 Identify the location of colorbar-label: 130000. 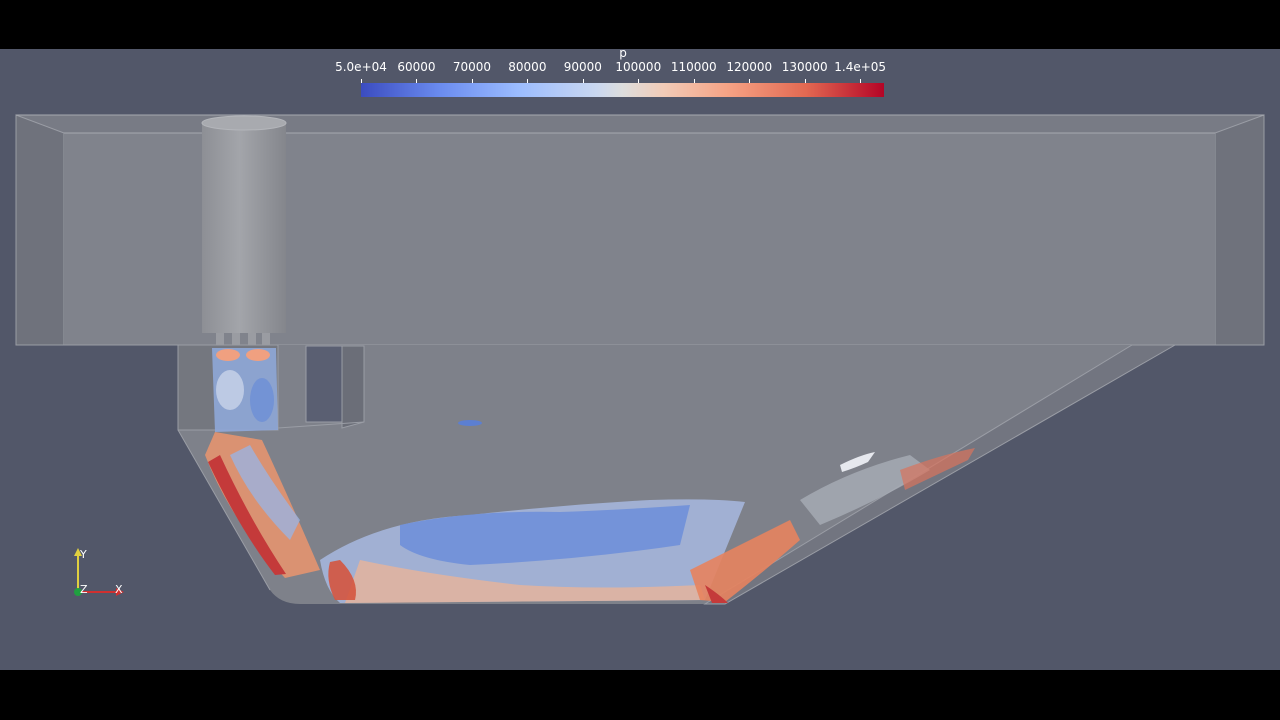
(804, 67).